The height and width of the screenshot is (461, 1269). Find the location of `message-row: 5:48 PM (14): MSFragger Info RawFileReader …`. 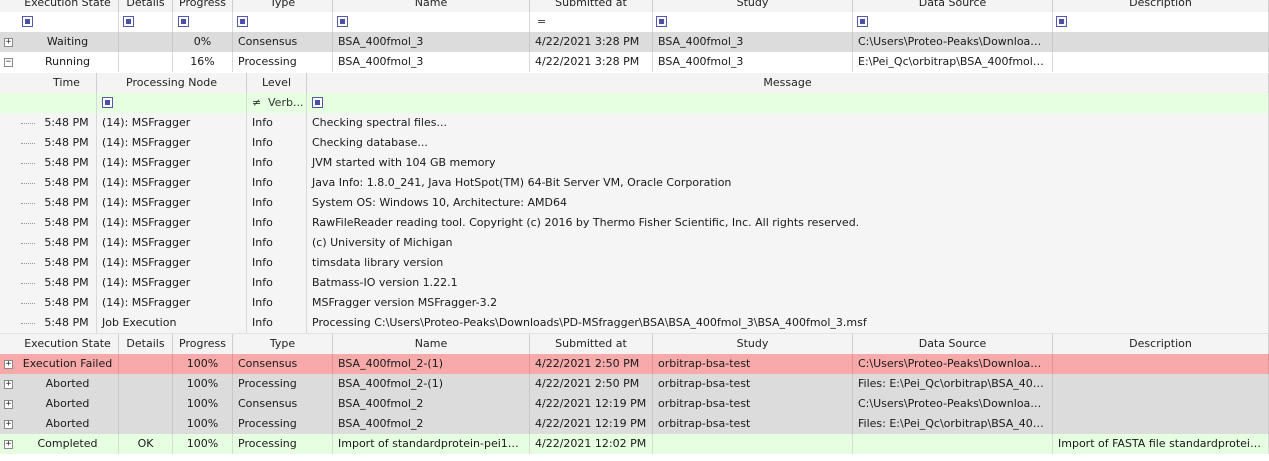

message-row: 5:48 PM (14): MSFragger Info RawFileReader … is located at coordinates (634, 223).